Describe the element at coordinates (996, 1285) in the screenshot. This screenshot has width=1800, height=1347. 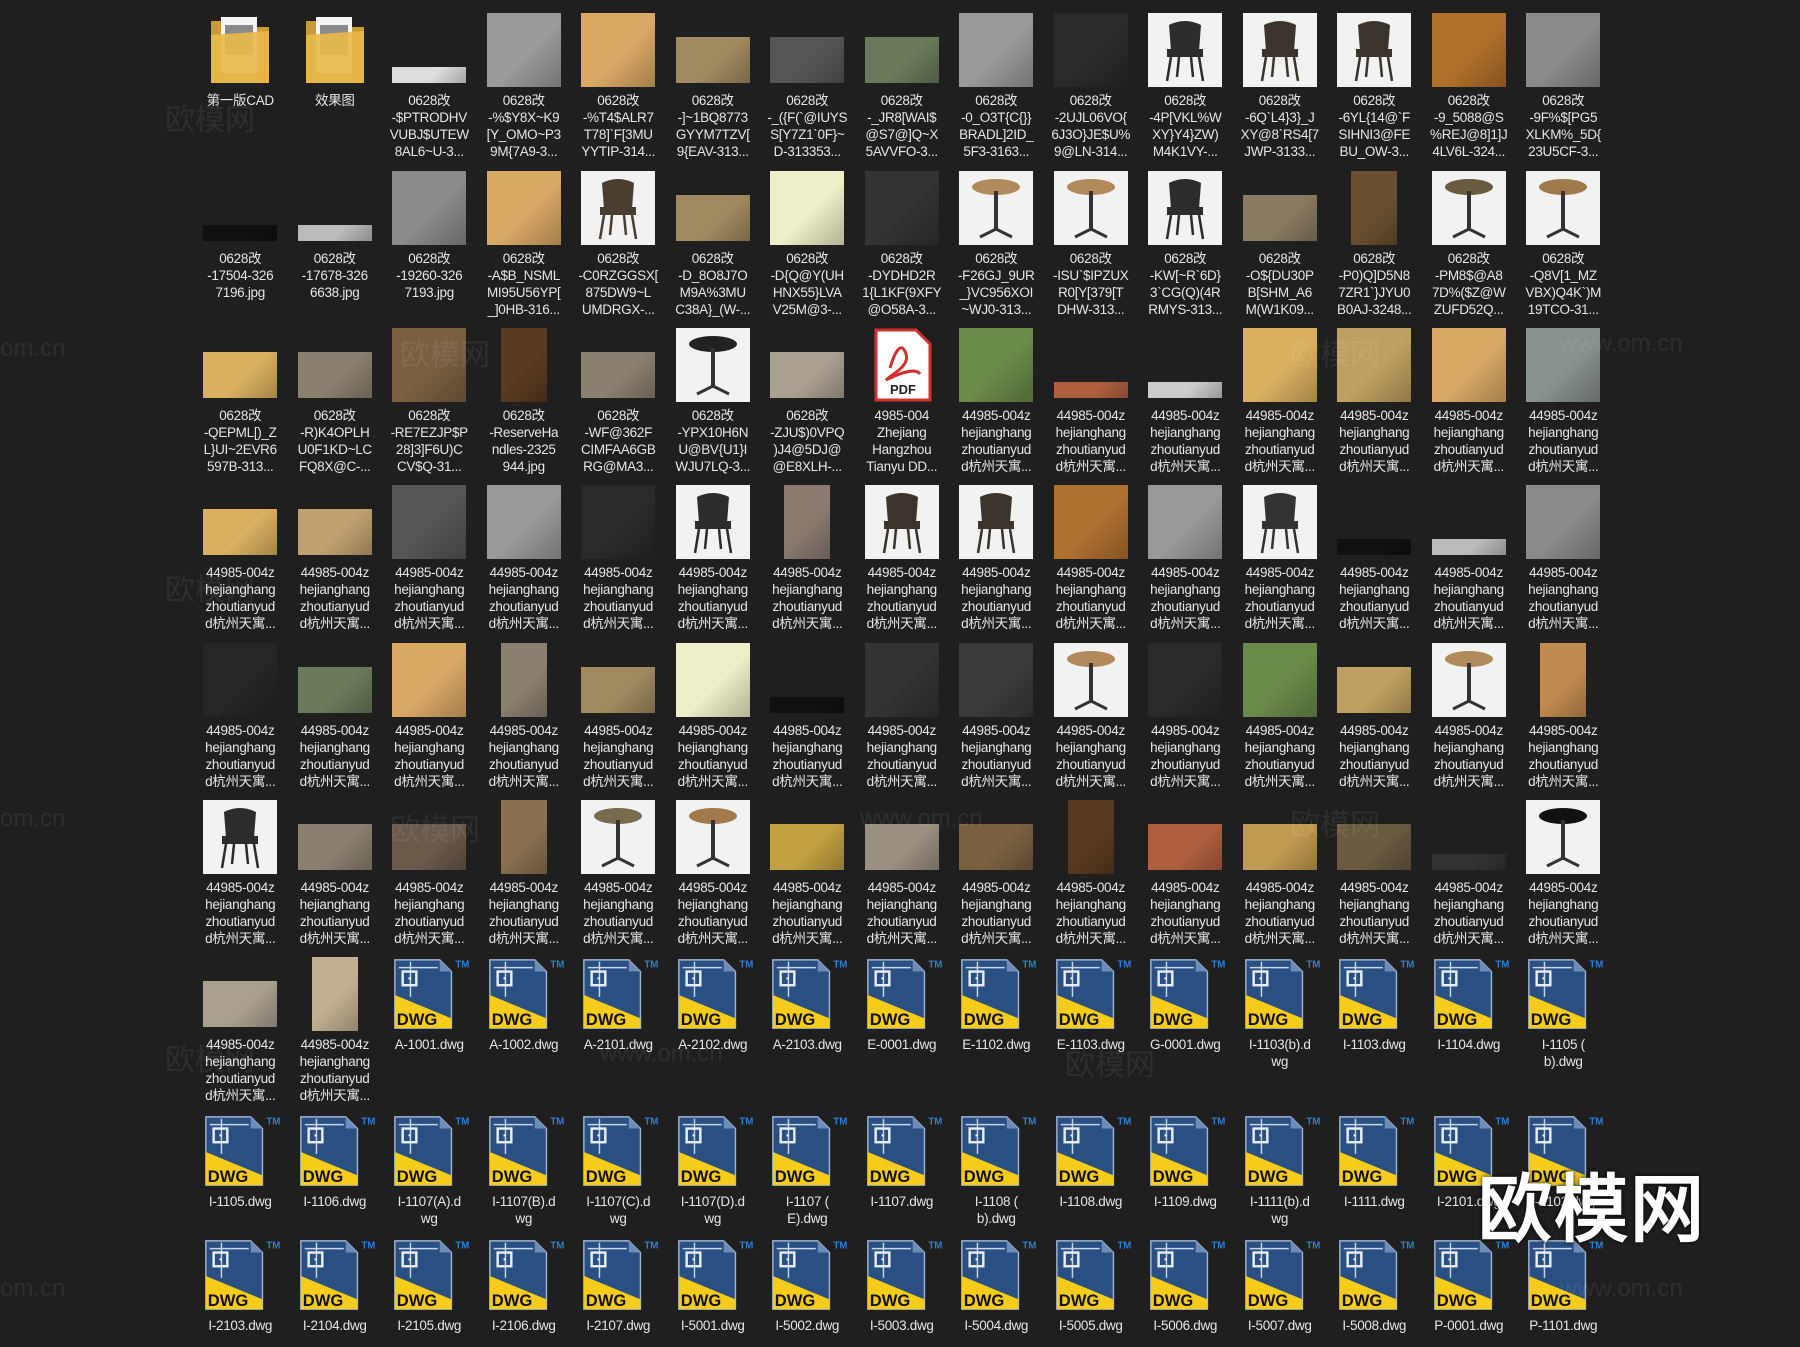
I see `dwg-file-item: TM DWG I-5004.dwg` at that location.